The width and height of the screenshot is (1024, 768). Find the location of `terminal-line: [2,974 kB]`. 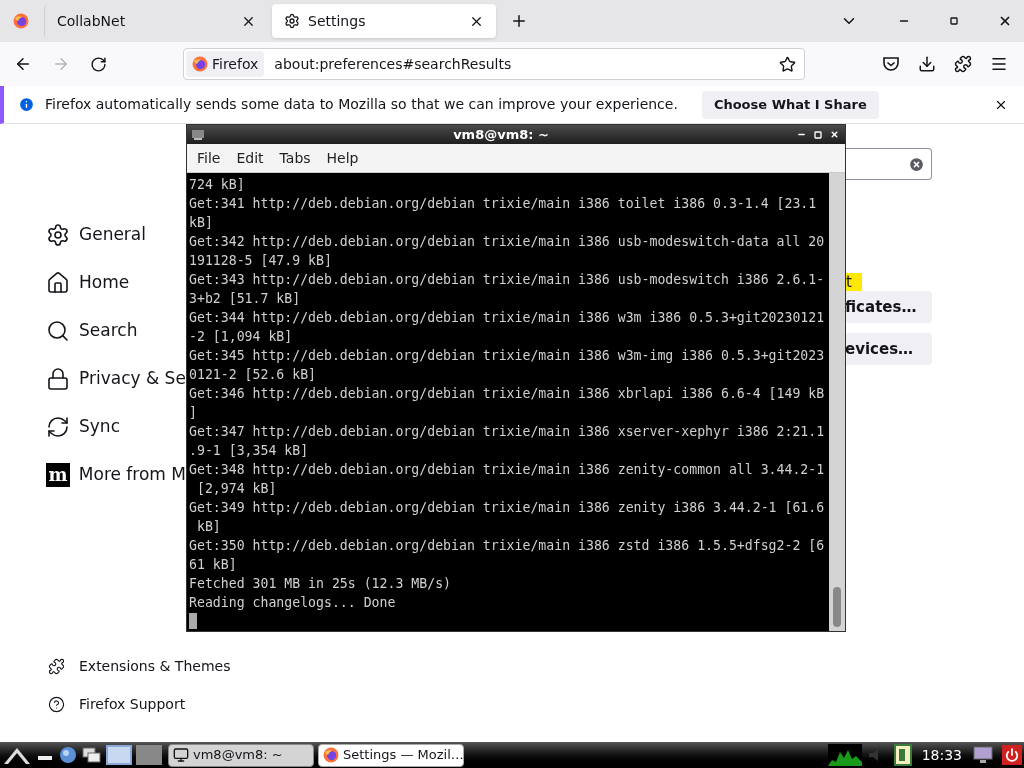

terminal-line: [2,974 kB] is located at coordinates (236, 489).